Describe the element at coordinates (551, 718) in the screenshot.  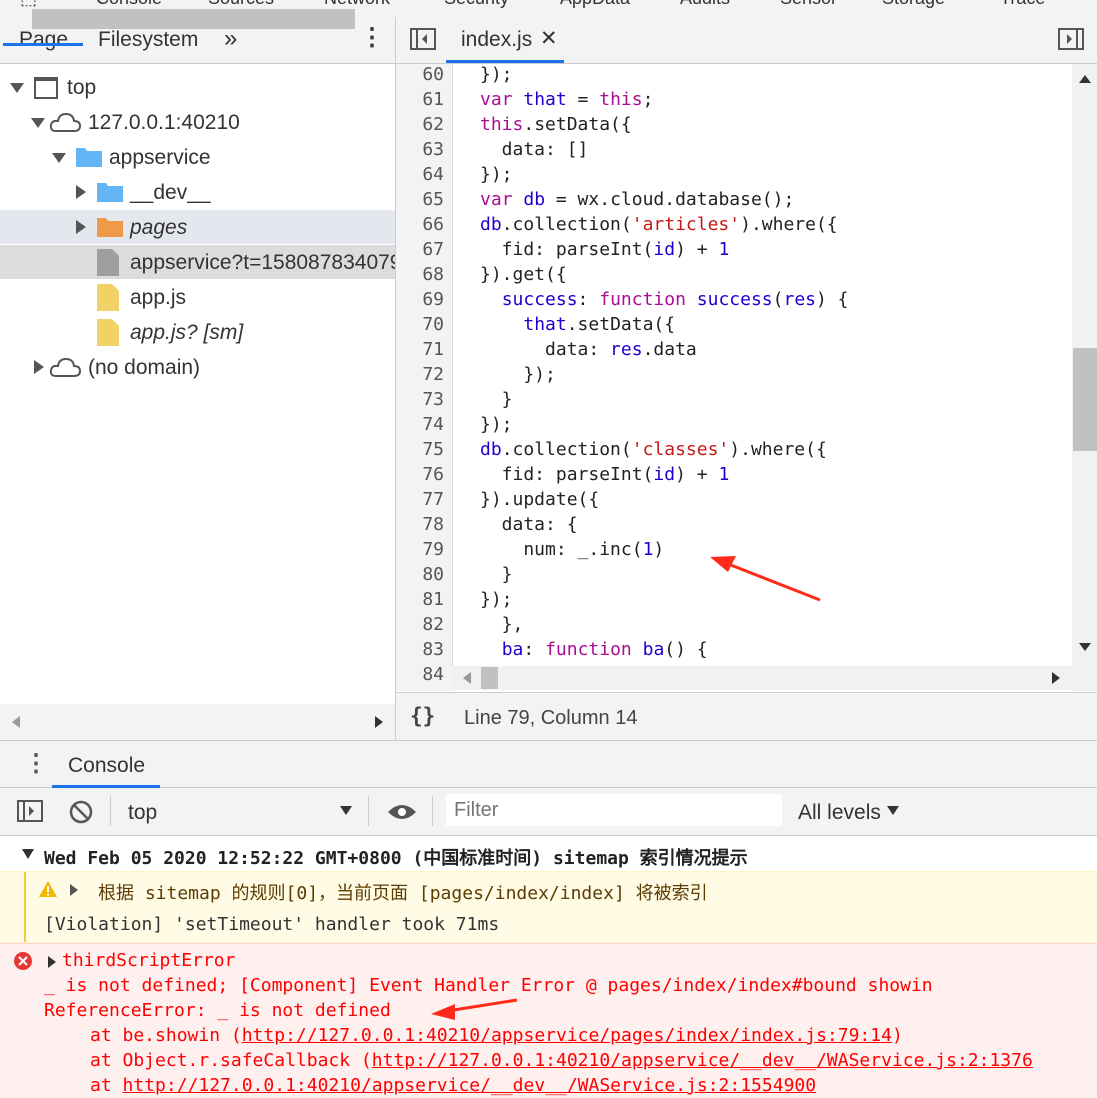
I see `cursor-position: Line 79, Column 14` at that location.